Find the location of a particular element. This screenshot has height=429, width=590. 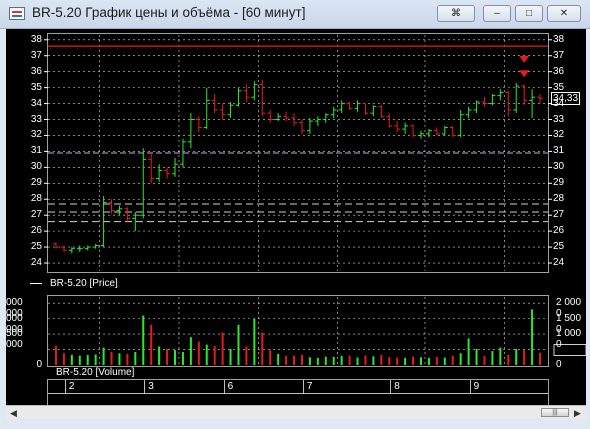

price-tick-label-left: 26 is located at coordinates (36, 231).